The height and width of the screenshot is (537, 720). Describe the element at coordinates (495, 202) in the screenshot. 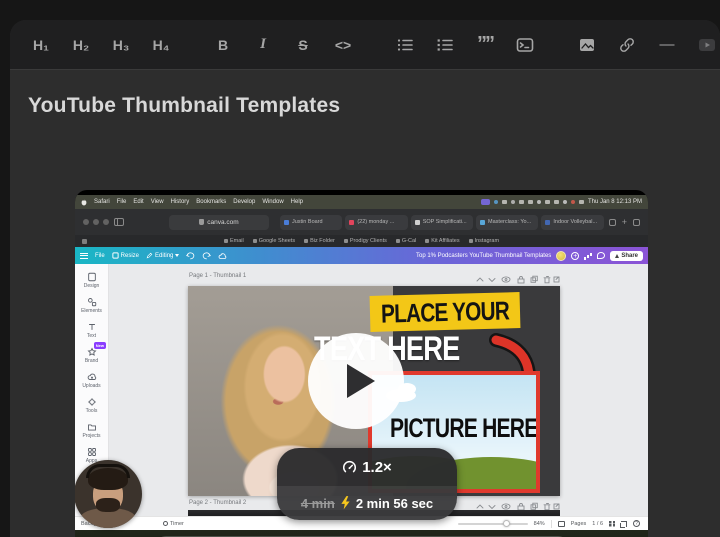

I see `bluetooth-icon` at that location.